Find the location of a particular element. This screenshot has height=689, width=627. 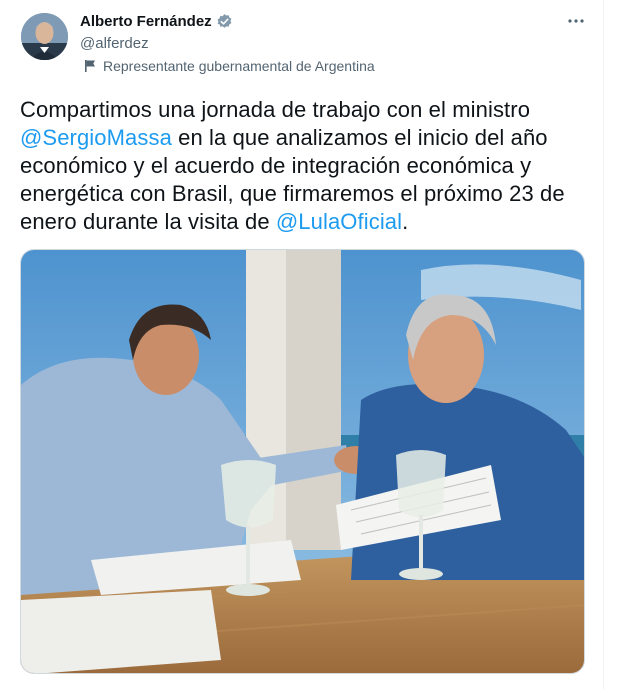

avatar is located at coordinates (44, 36).